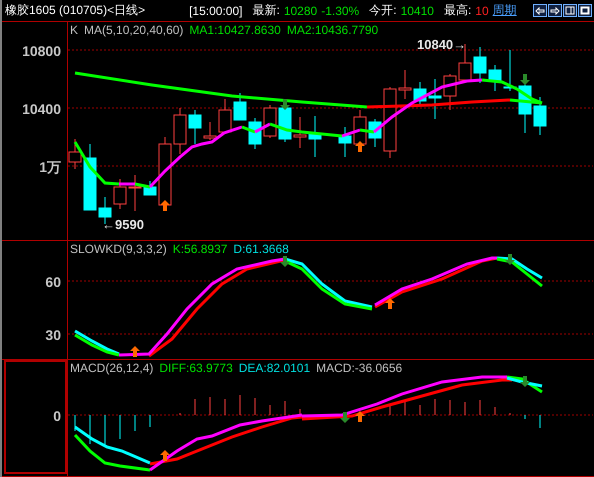  Describe the element at coordinates (41, 109) in the screenshot. I see `axis-label: 10400` at that location.